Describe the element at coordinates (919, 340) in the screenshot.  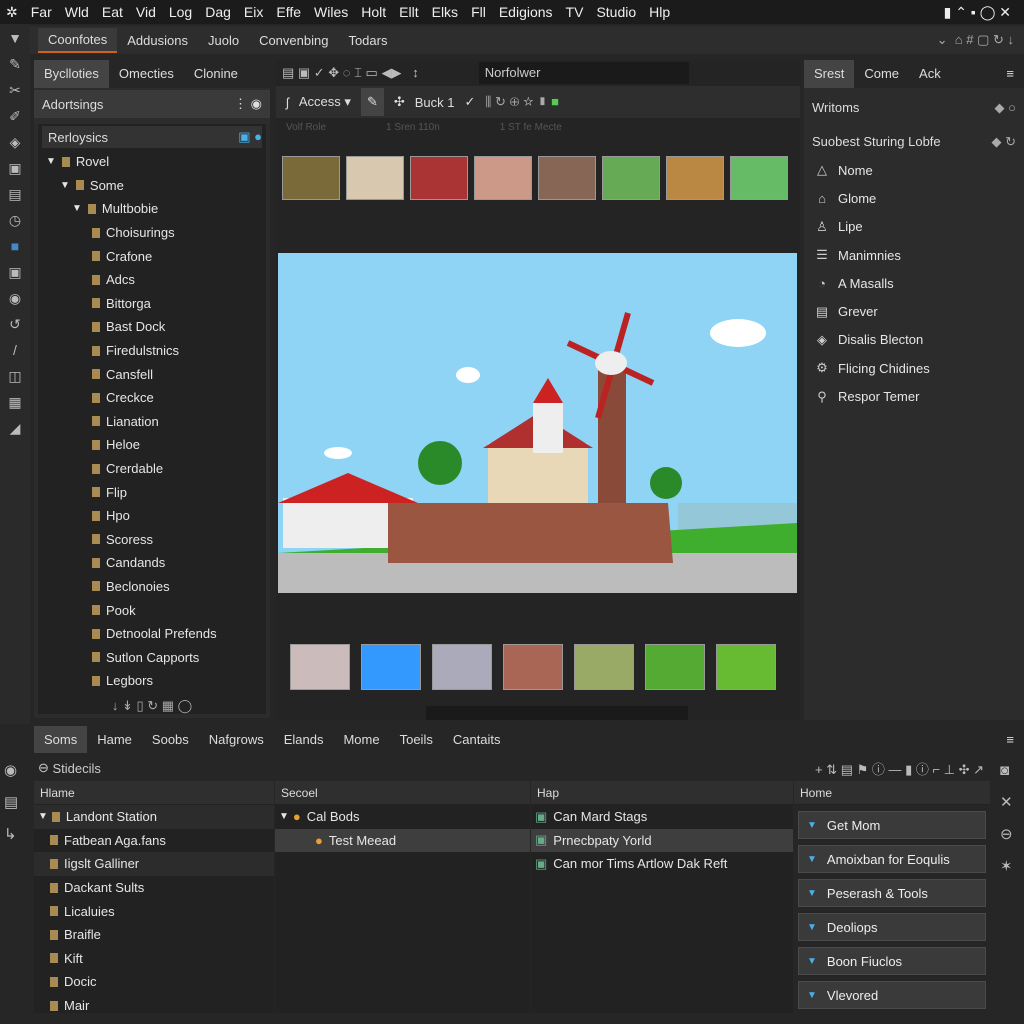
I see `property-item: ◈ Disalis Blecton` at that location.